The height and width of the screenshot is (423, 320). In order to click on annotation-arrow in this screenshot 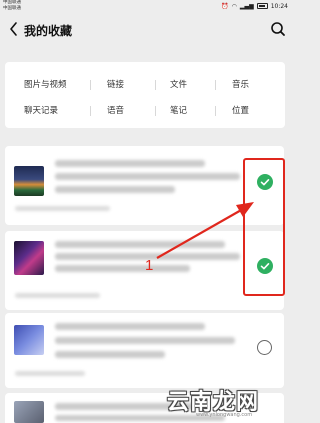, I will do `click(205, 230)`.